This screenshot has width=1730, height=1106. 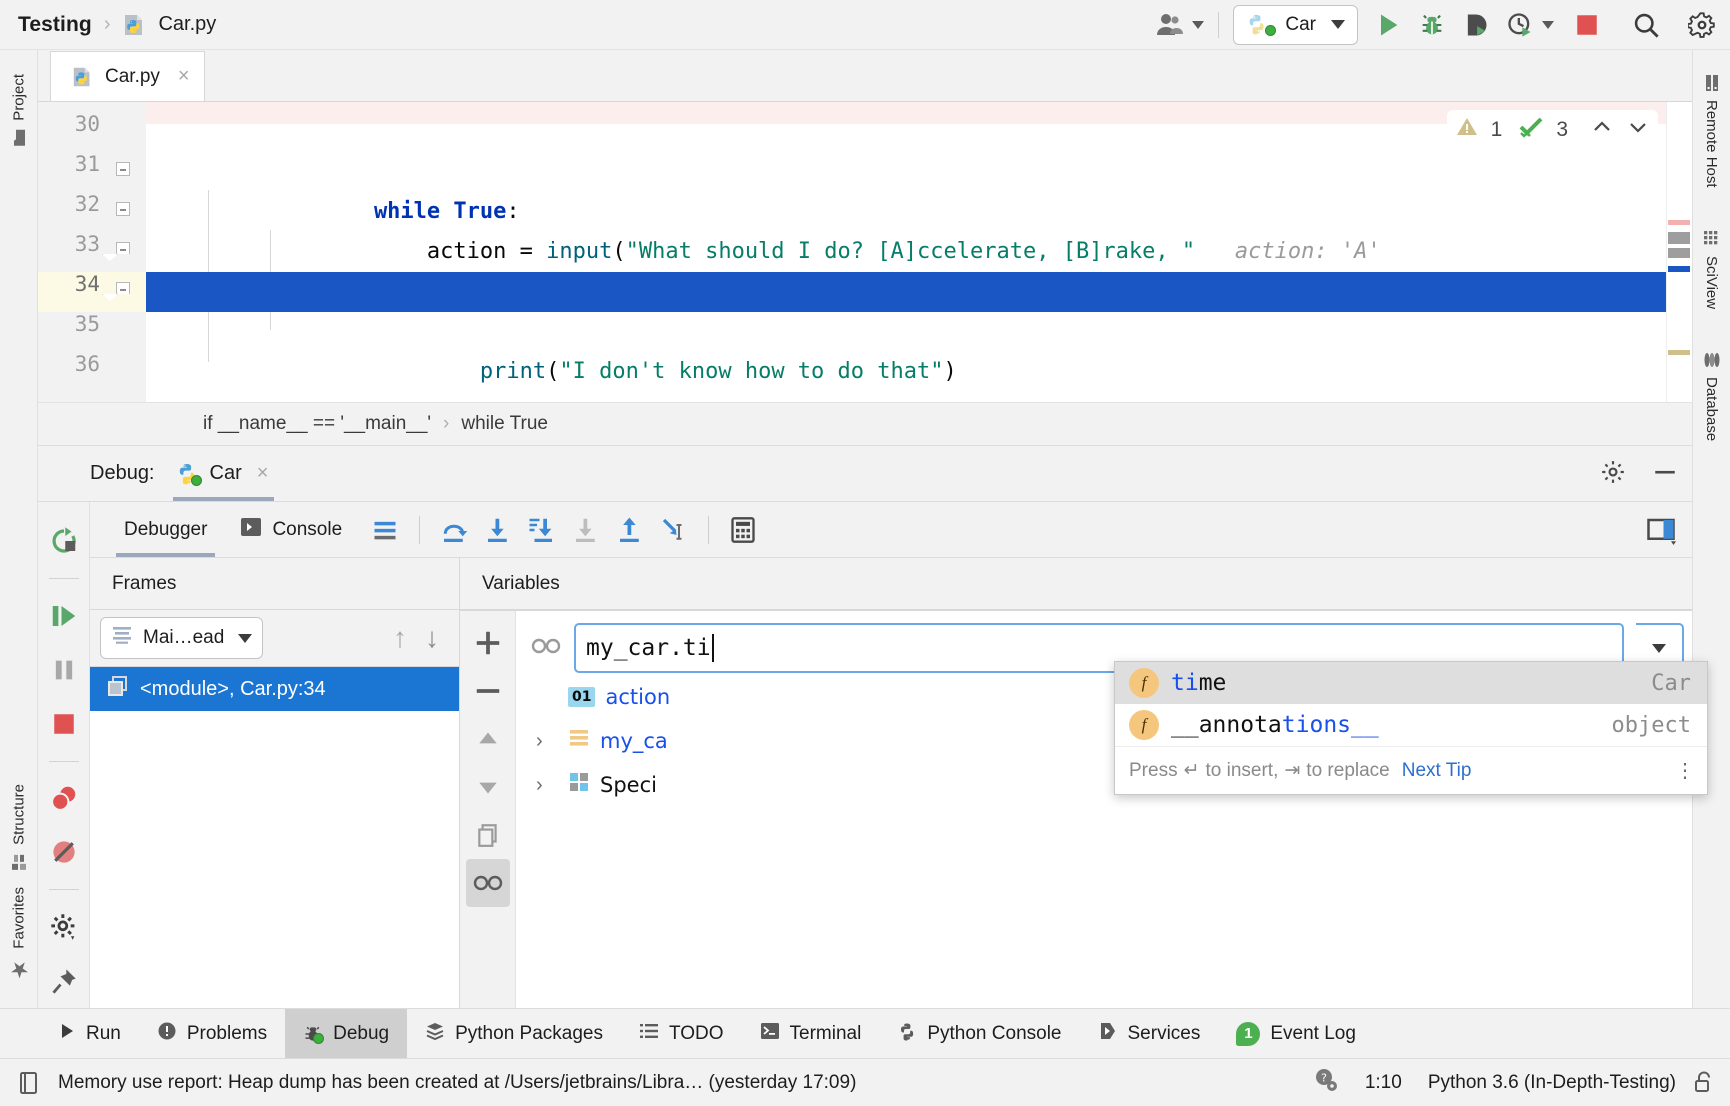 What do you see at coordinates (317, 424) in the screenshot?
I see `breadcrumb-scope-left: if __name__ == '__main__'` at bounding box center [317, 424].